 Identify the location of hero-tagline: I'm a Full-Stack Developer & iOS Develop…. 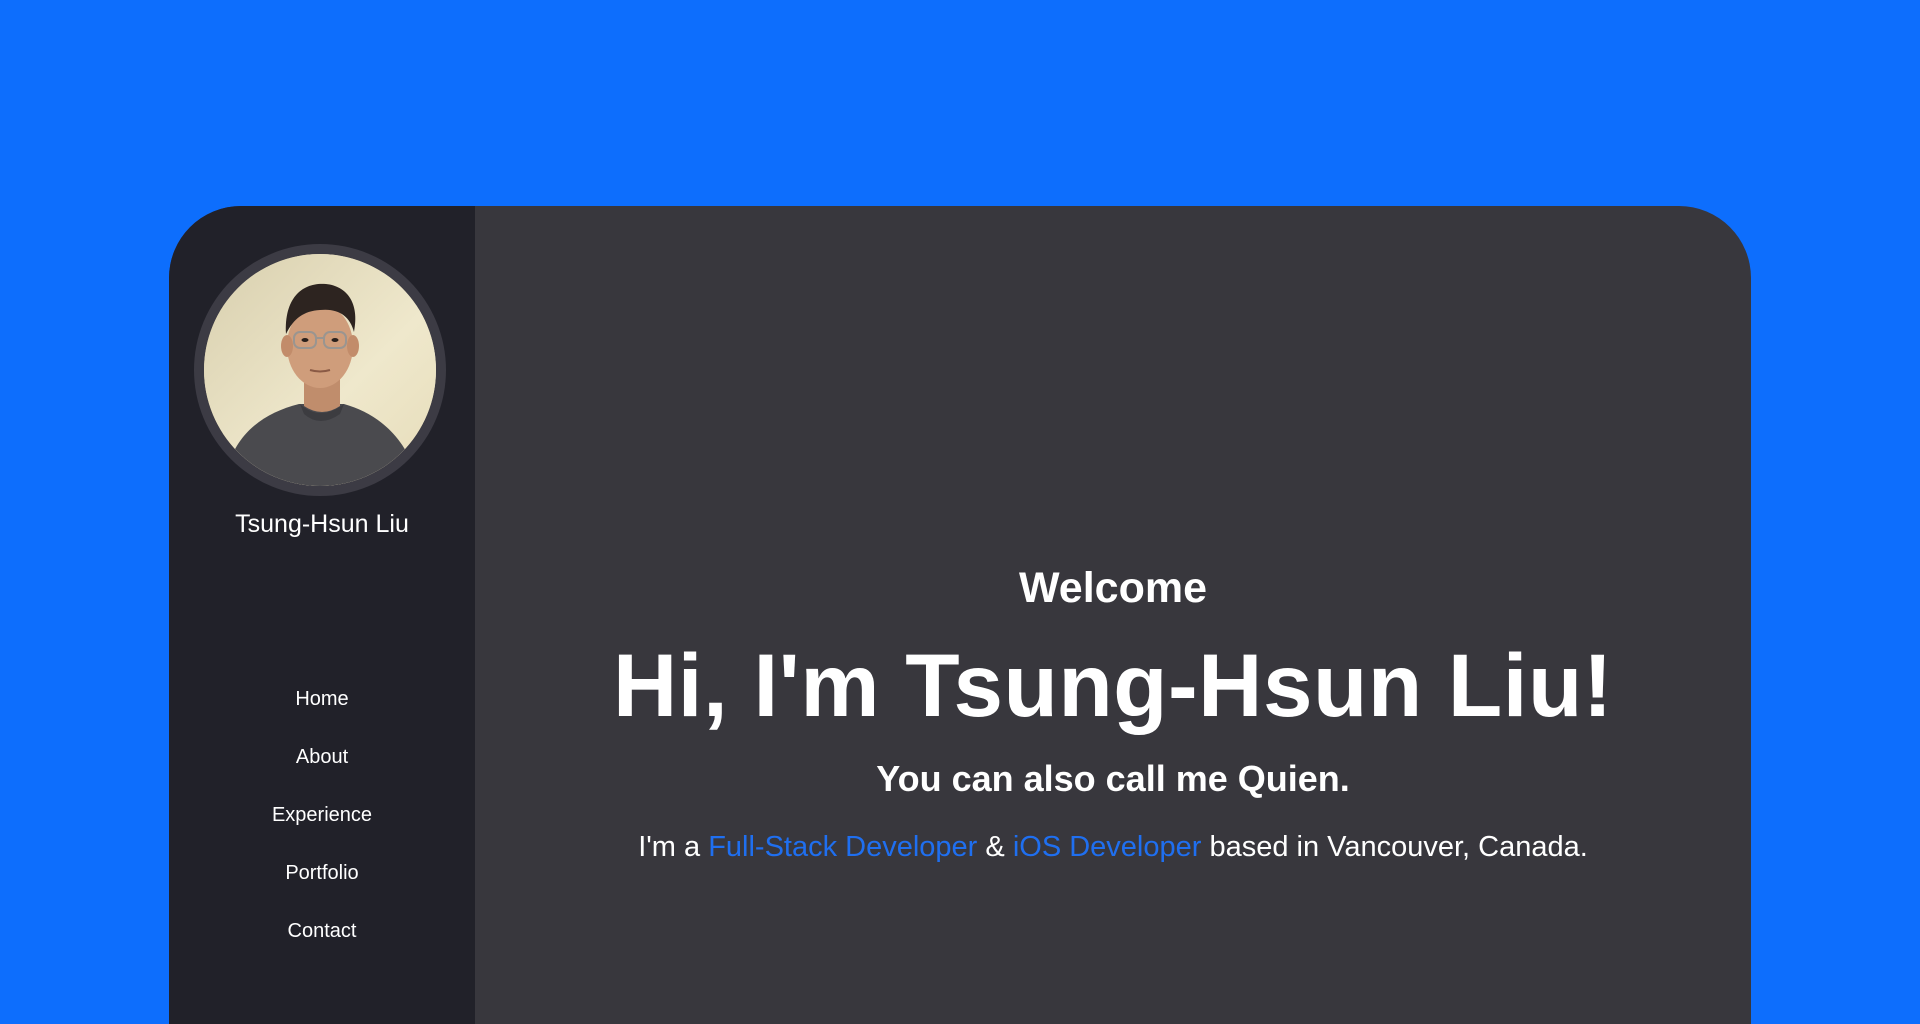
(1113, 847).